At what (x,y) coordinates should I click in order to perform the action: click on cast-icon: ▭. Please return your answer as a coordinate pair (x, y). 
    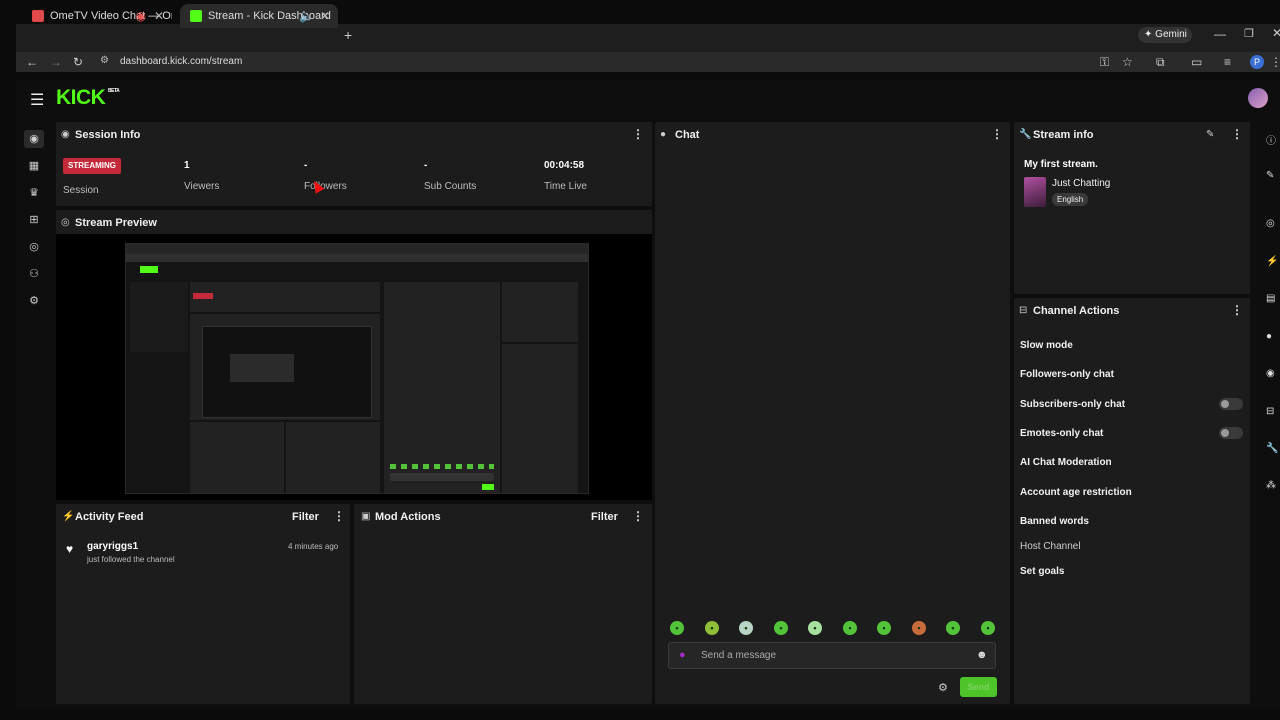
    Looking at the image, I should click on (1196, 62).